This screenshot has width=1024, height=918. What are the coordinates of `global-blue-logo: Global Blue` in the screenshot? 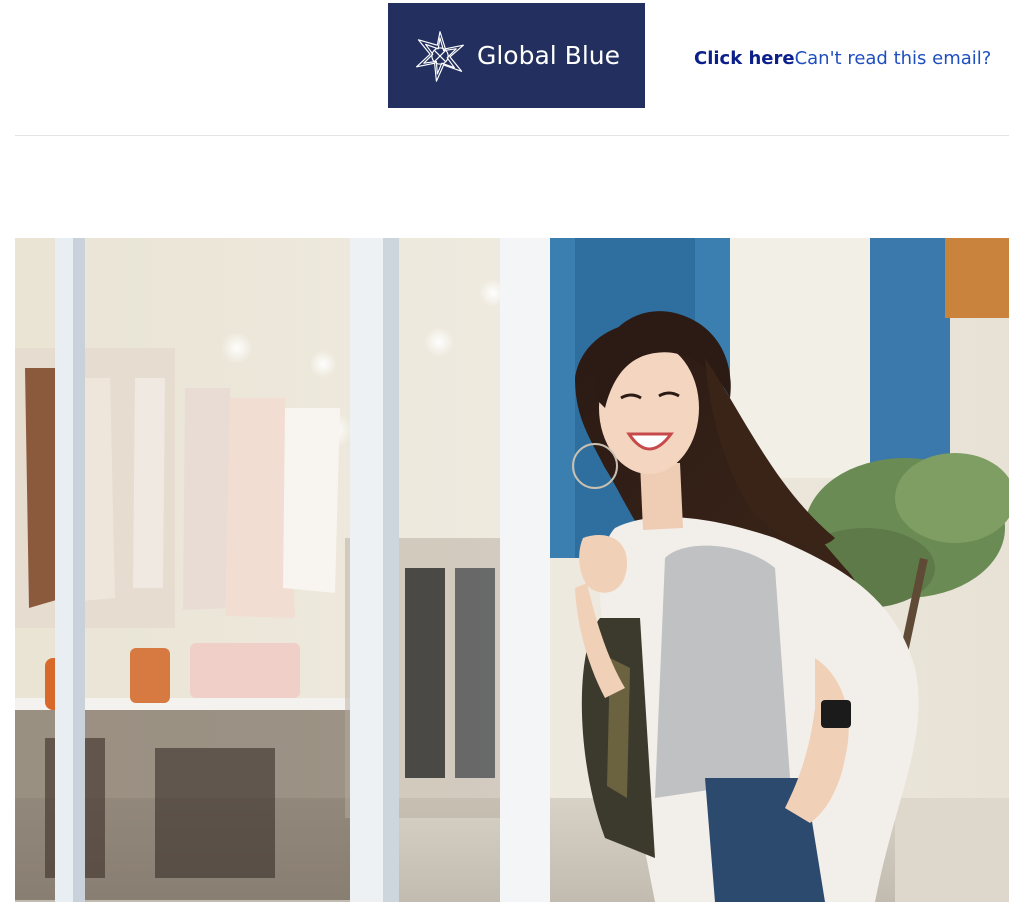 It's located at (516, 55).